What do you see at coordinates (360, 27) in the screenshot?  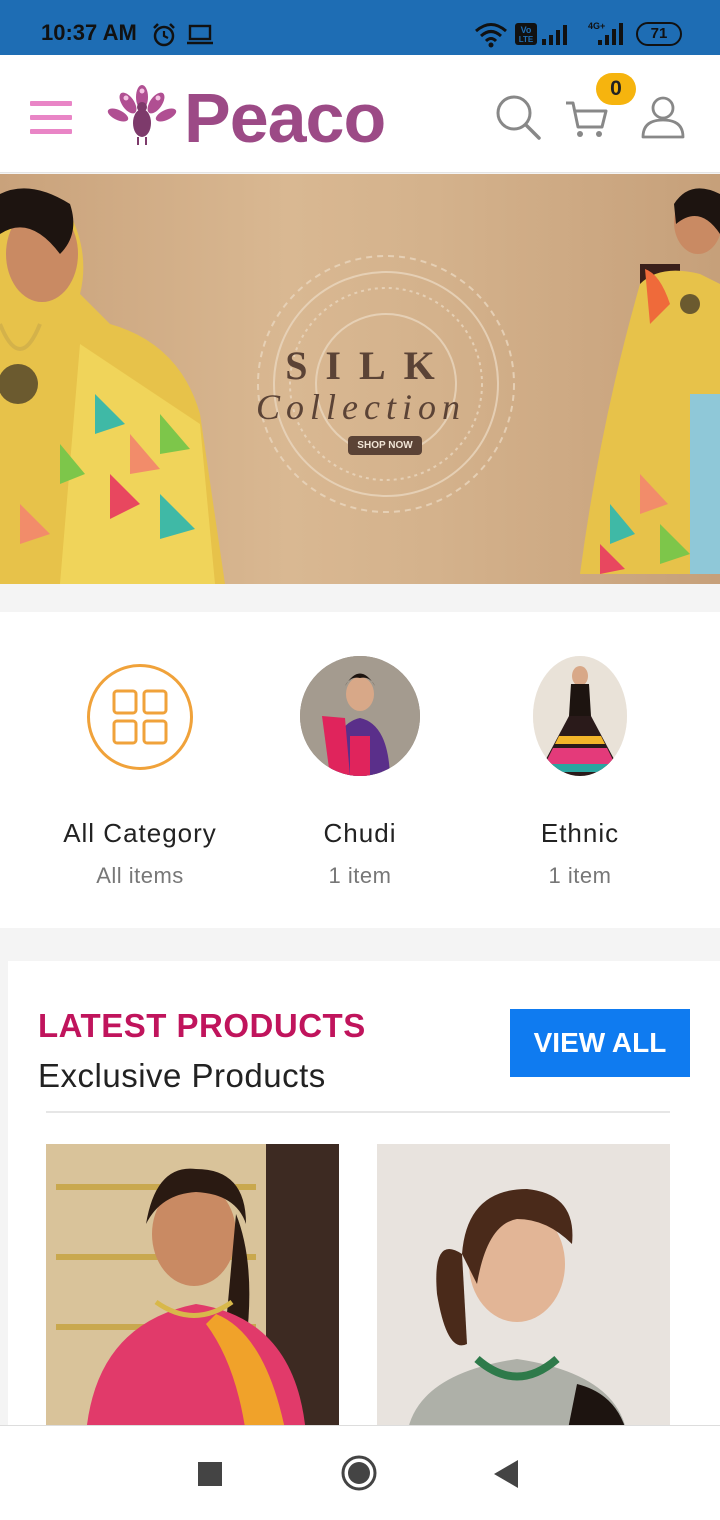 I see `status-bar: 10:37 AM Vo LTE 4G+ 71` at bounding box center [360, 27].